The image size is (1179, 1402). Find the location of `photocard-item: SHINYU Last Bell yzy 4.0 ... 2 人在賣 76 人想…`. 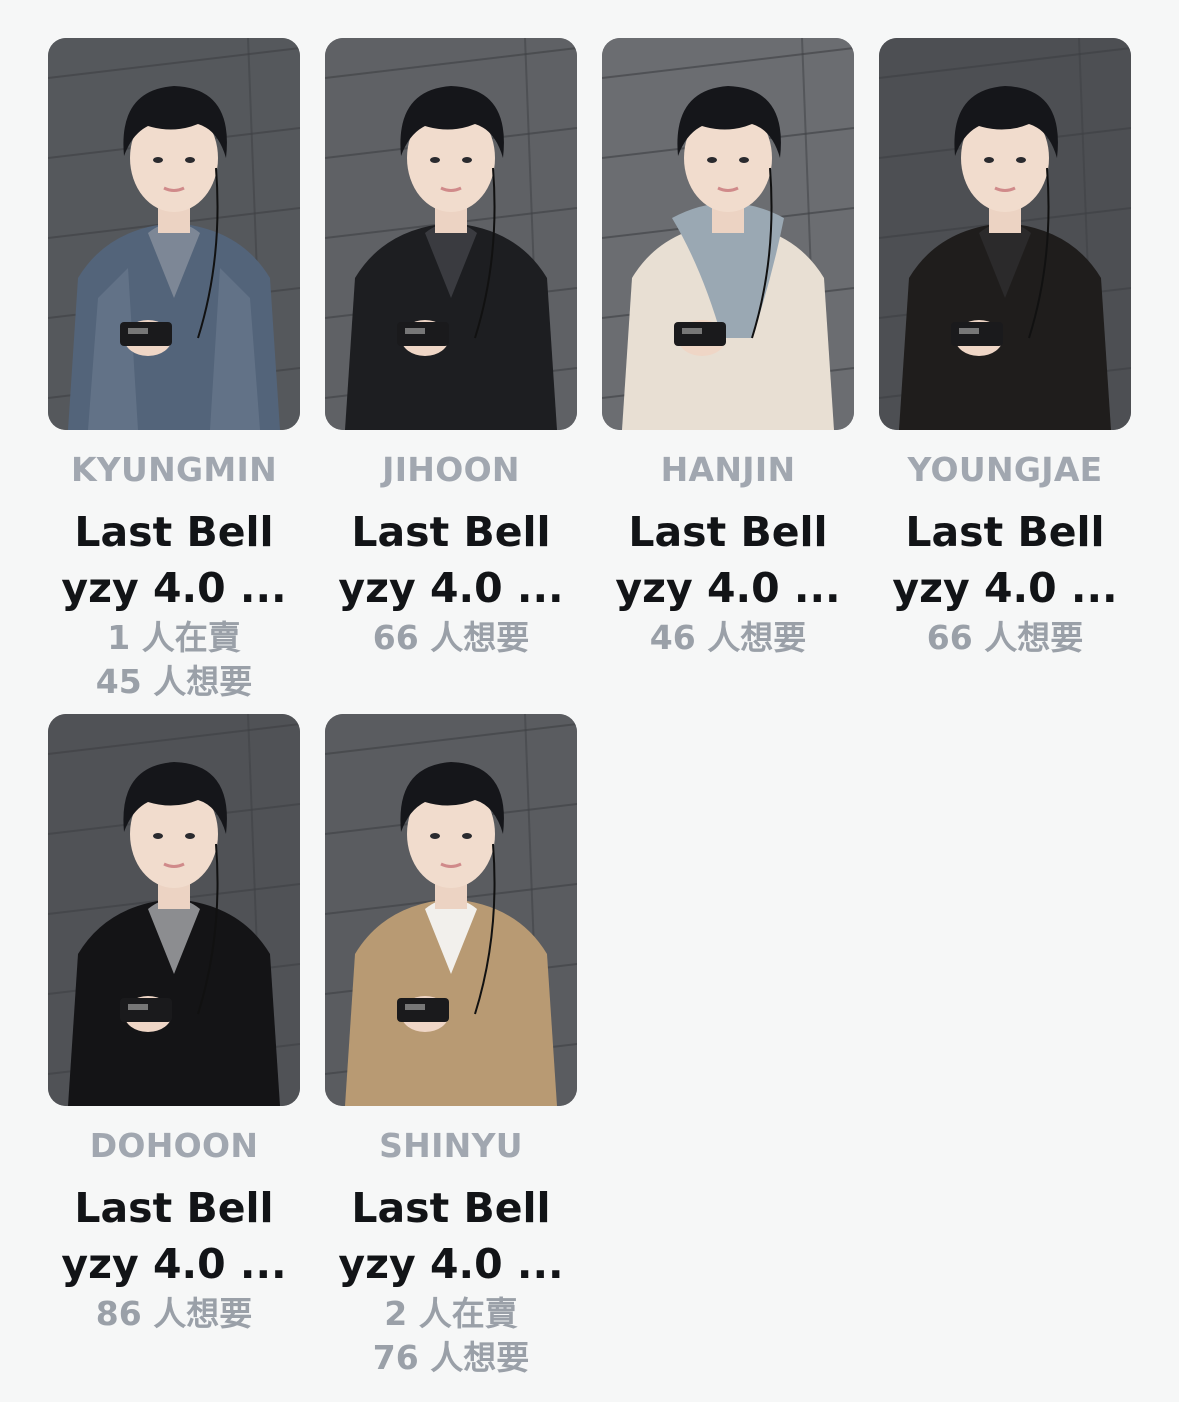

photocard-item: SHINYU Last Bell yzy 4.0 ... 2 人在賣 76 人想… is located at coordinates (451, 1052).